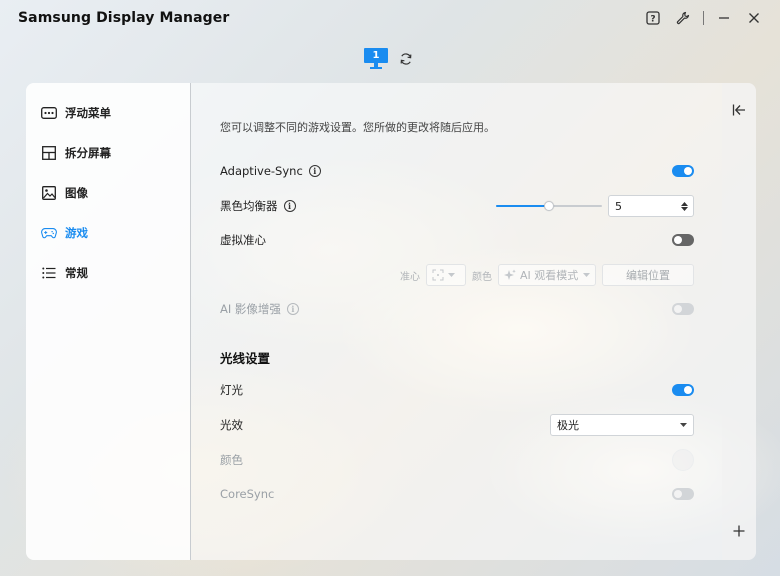 This screenshot has width=780, height=576. What do you see at coordinates (457, 460) in the screenshot?
I see `light-color-row: 颜色` at bounding box center [457, 460].